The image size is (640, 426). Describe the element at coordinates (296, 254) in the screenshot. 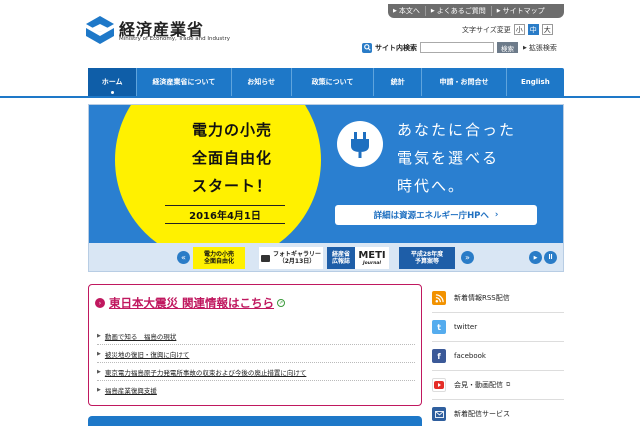

I see `carousel-item-line: フォトギャラリー` at that location.